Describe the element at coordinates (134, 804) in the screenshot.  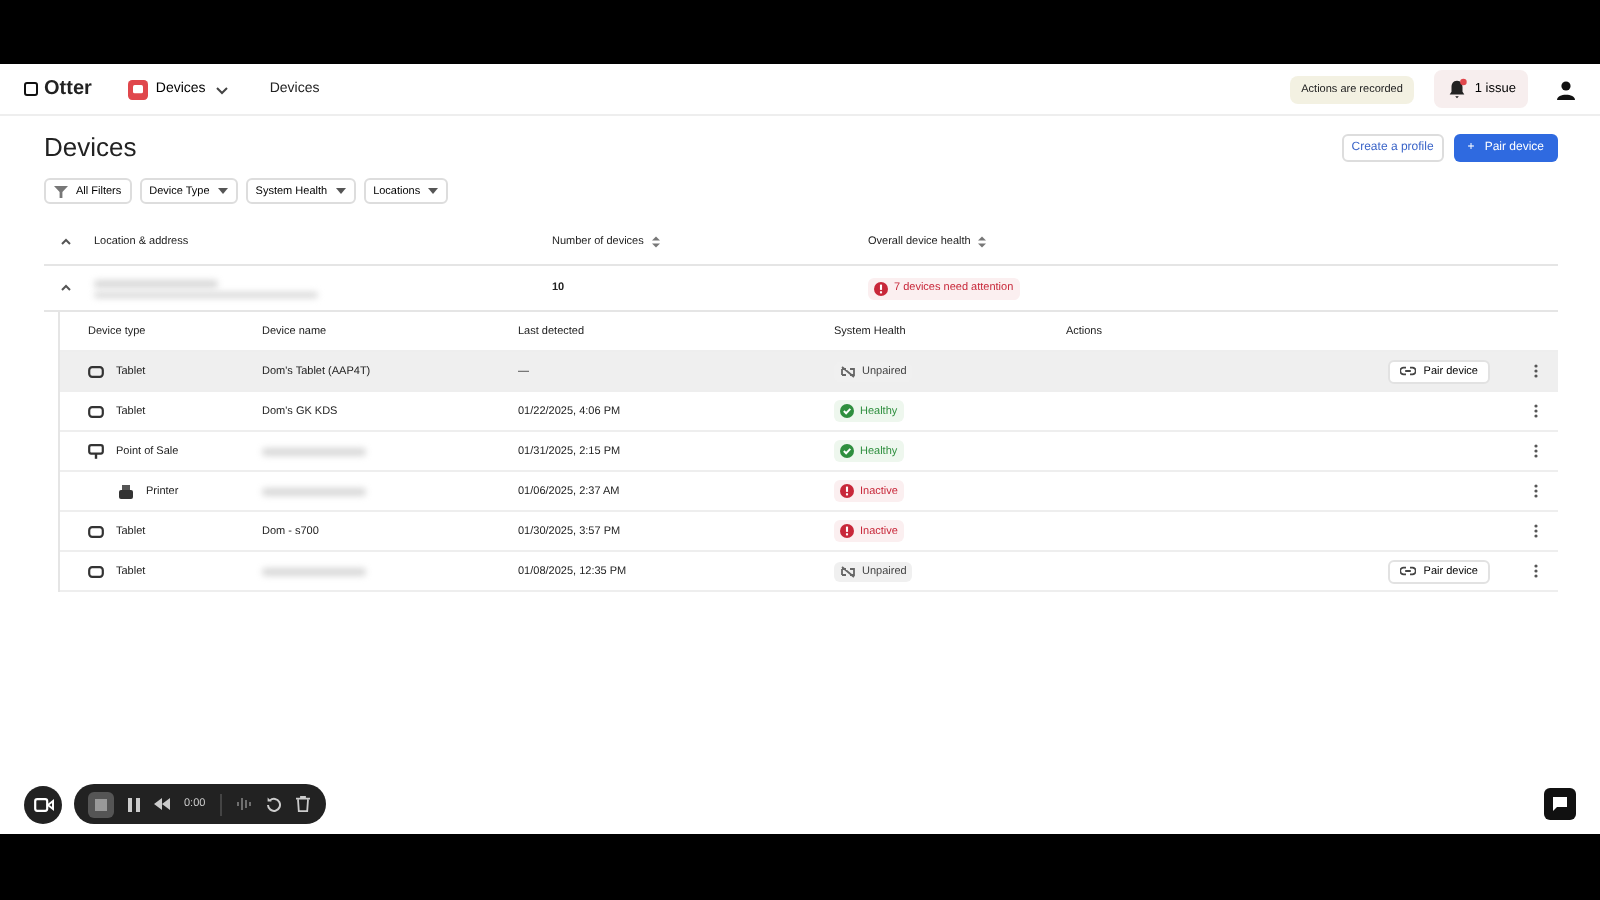
I see `pause-icon` at that location.